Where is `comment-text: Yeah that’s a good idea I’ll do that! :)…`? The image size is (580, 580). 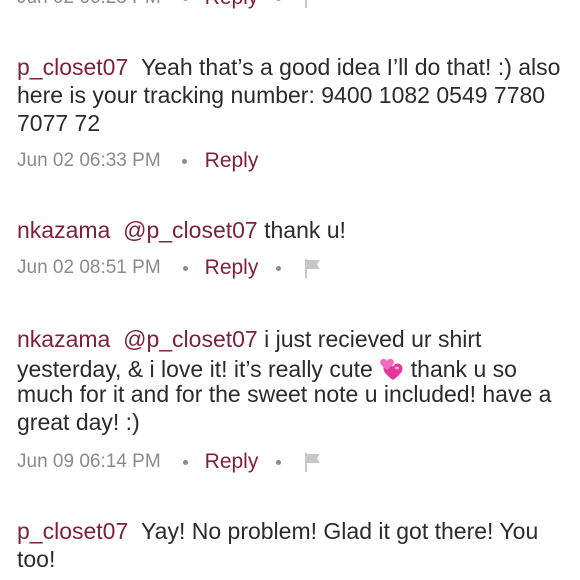 comment-text: Yeah that’s a good idea I’ll do that! :)… is located at coordinates (351, 67).